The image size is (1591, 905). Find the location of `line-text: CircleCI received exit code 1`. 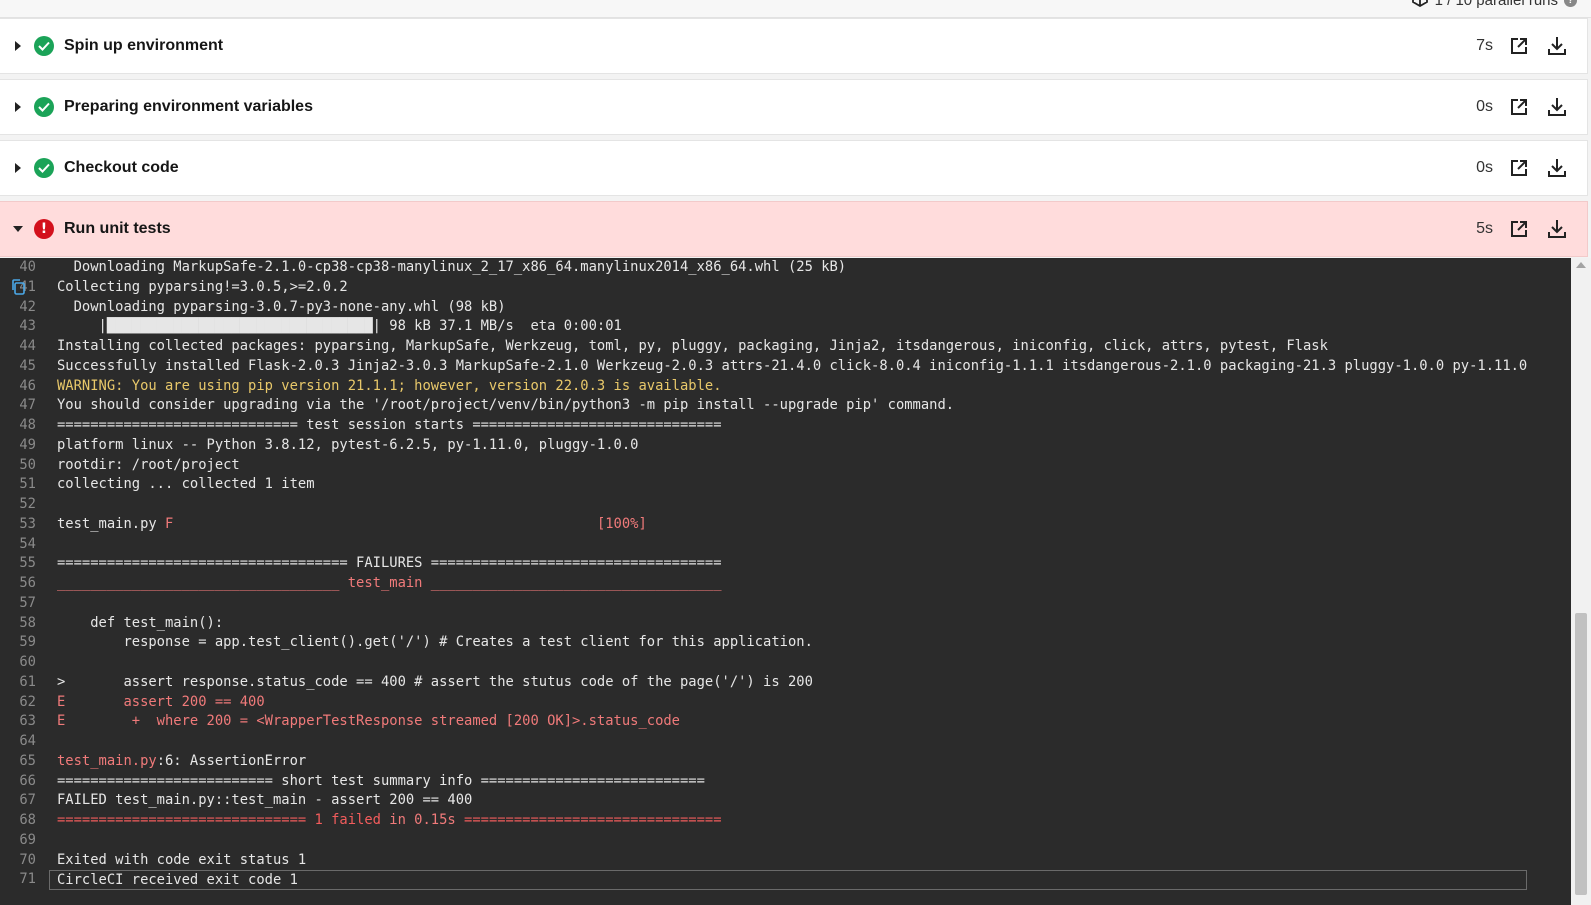

line-text: CircleCI received exit code 1 is located at coordinates (788, 880).